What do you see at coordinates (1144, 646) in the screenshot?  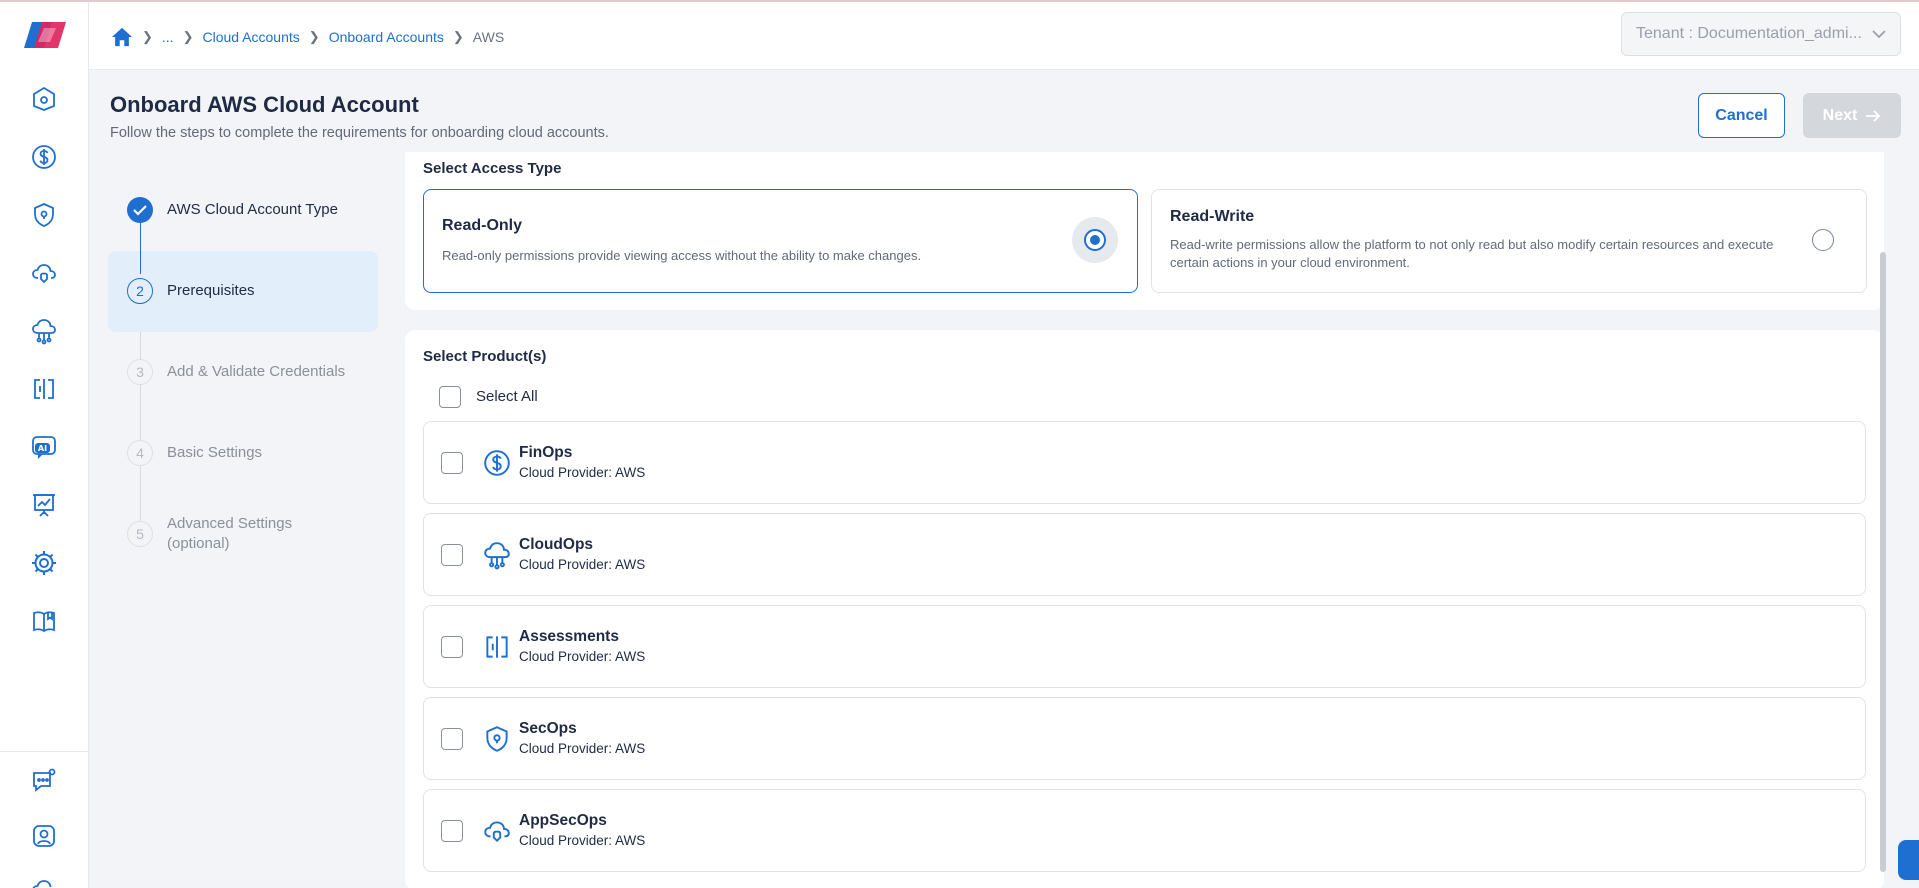 I see `product-row-assessments: Assessments Cloud Provider: AWS` at bounding box center [1144, 646].